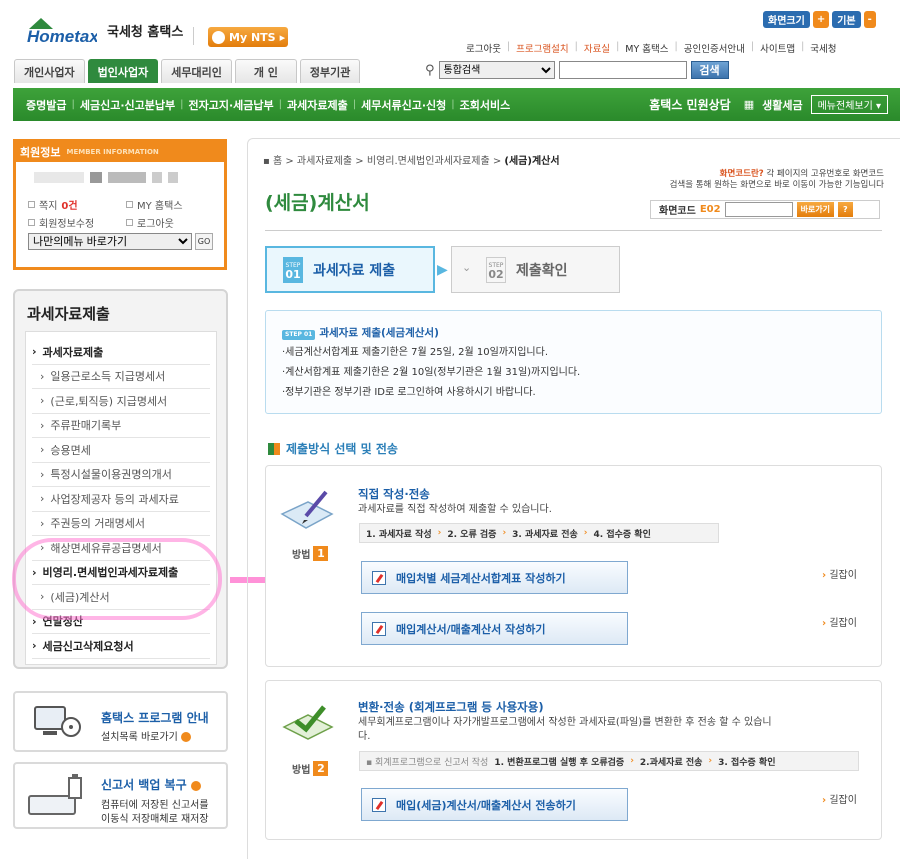  I want to click on tab-individual: 개 인, so click(265, 71).